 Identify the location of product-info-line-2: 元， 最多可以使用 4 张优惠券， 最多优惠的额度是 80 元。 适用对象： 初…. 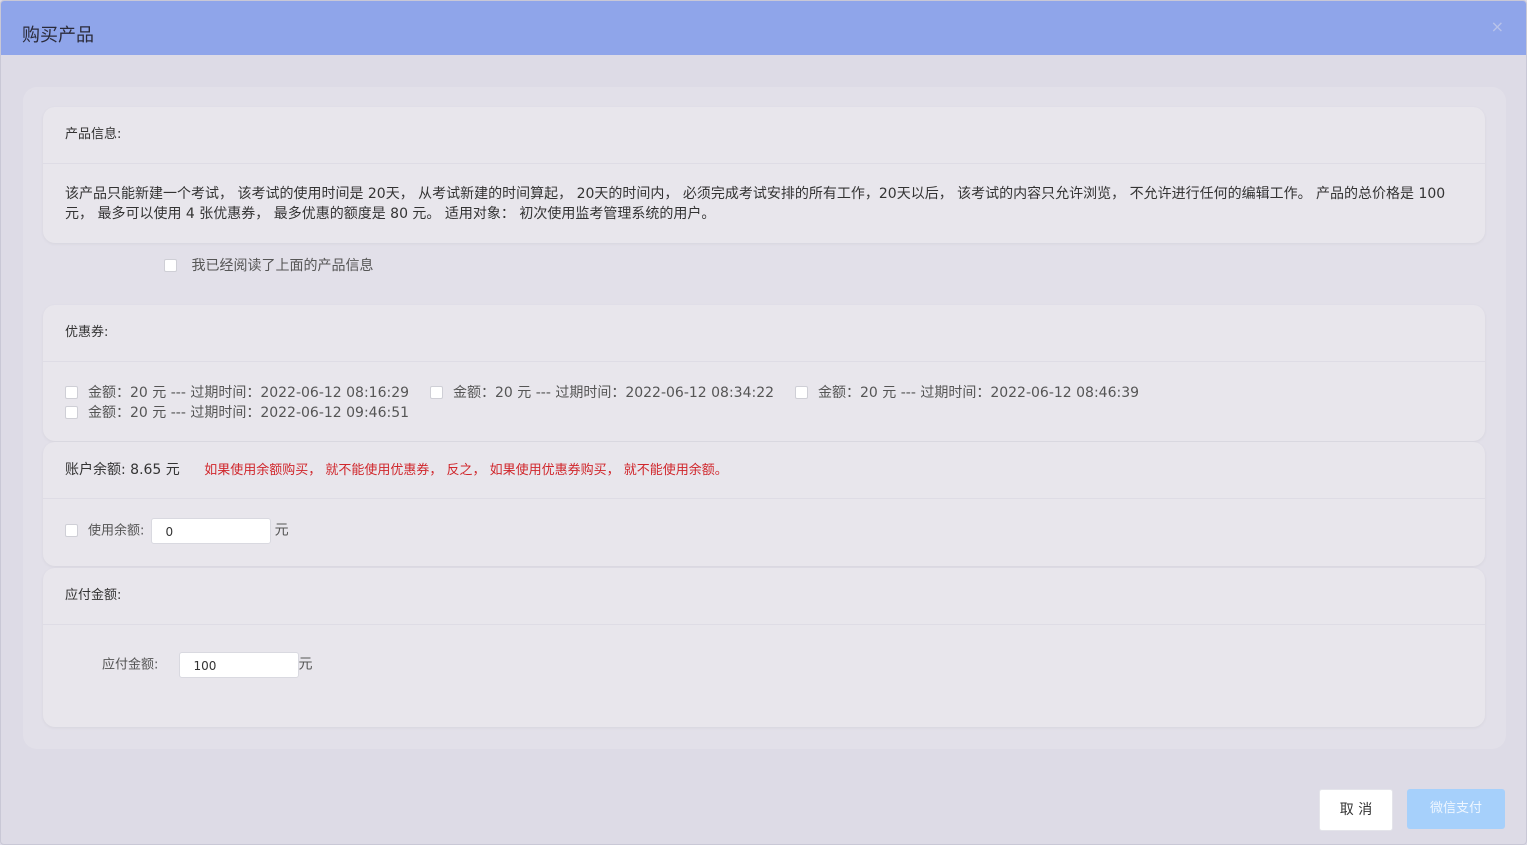
(390, 214).